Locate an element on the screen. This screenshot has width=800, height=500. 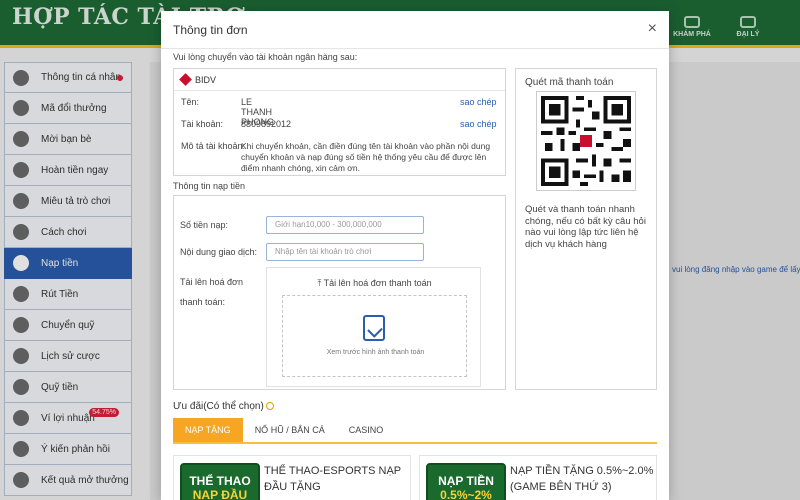
promo-image: THỂ THAO NẠP ĐẦU is located at coordinates (220, 481).